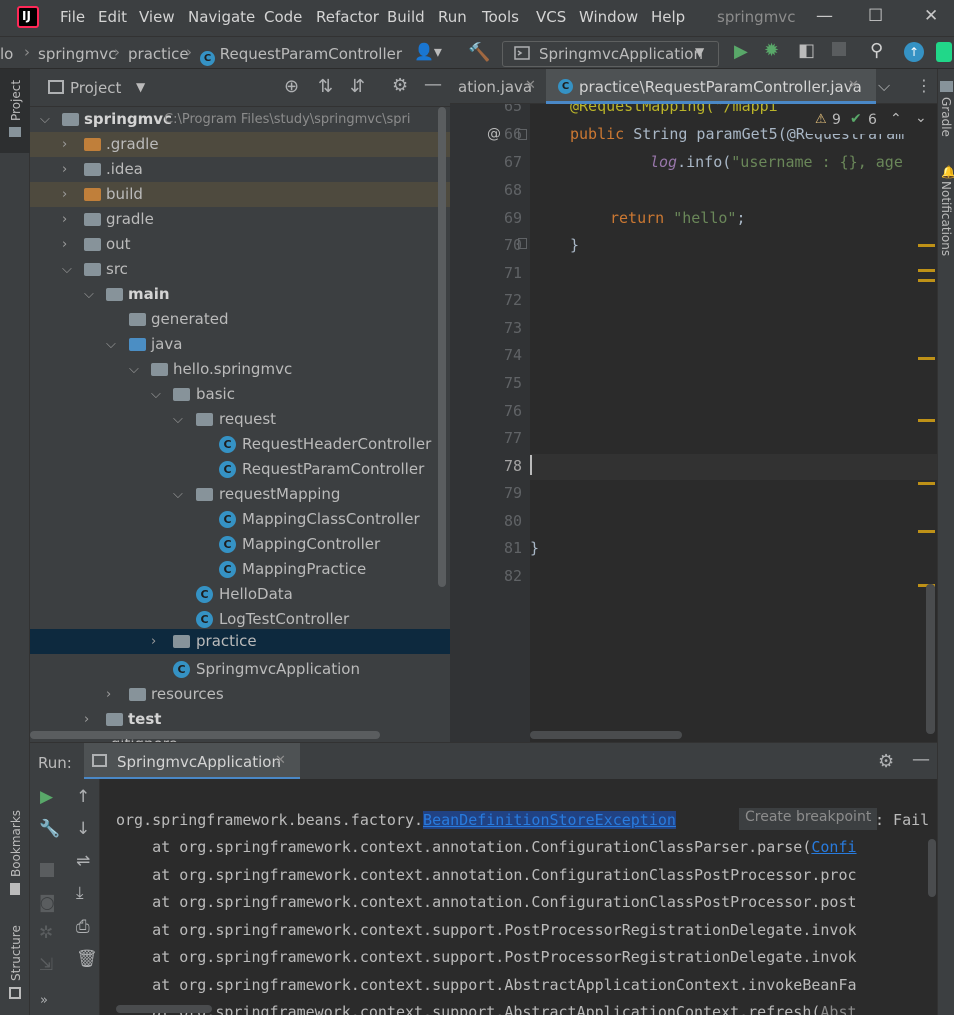  I want to click on rerun-icon: ▶, so click(46, 797).